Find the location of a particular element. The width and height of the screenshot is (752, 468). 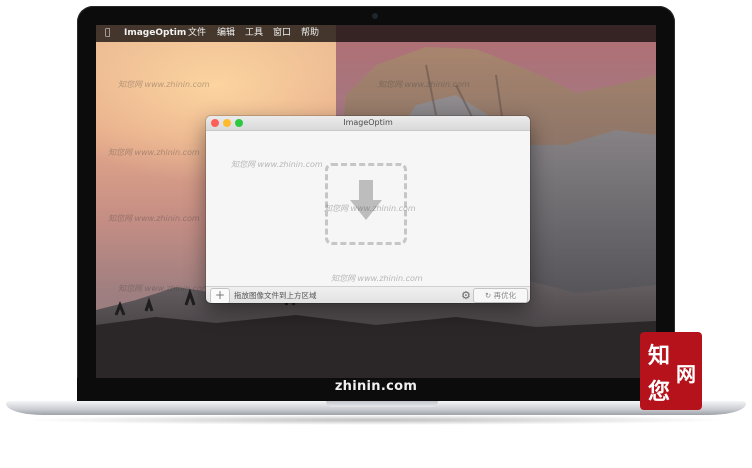

menu-edit: 编辑 is located at coordinates (226, 33).